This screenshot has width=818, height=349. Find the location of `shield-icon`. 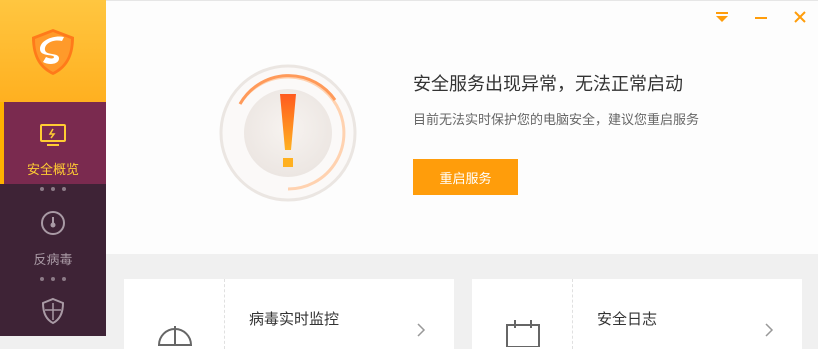

shield-icon is located at coordinates (53, 311).